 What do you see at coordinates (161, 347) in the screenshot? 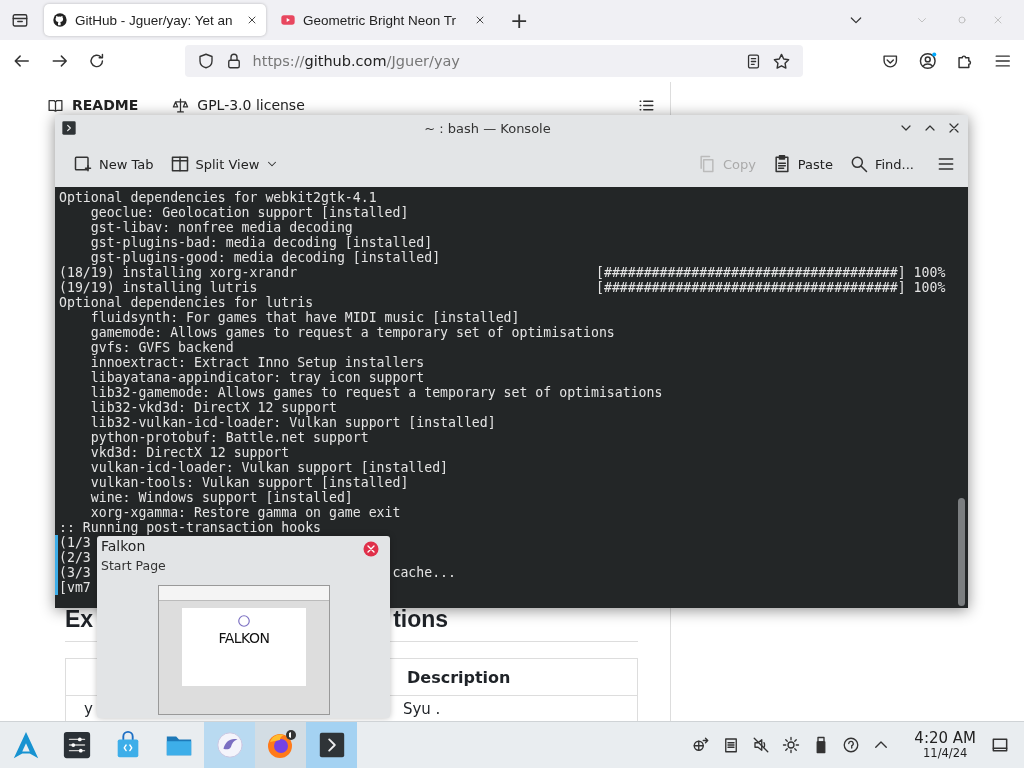
I see `terminal-line: gvfs: GVFS backend` at bounding box center [161, 347].